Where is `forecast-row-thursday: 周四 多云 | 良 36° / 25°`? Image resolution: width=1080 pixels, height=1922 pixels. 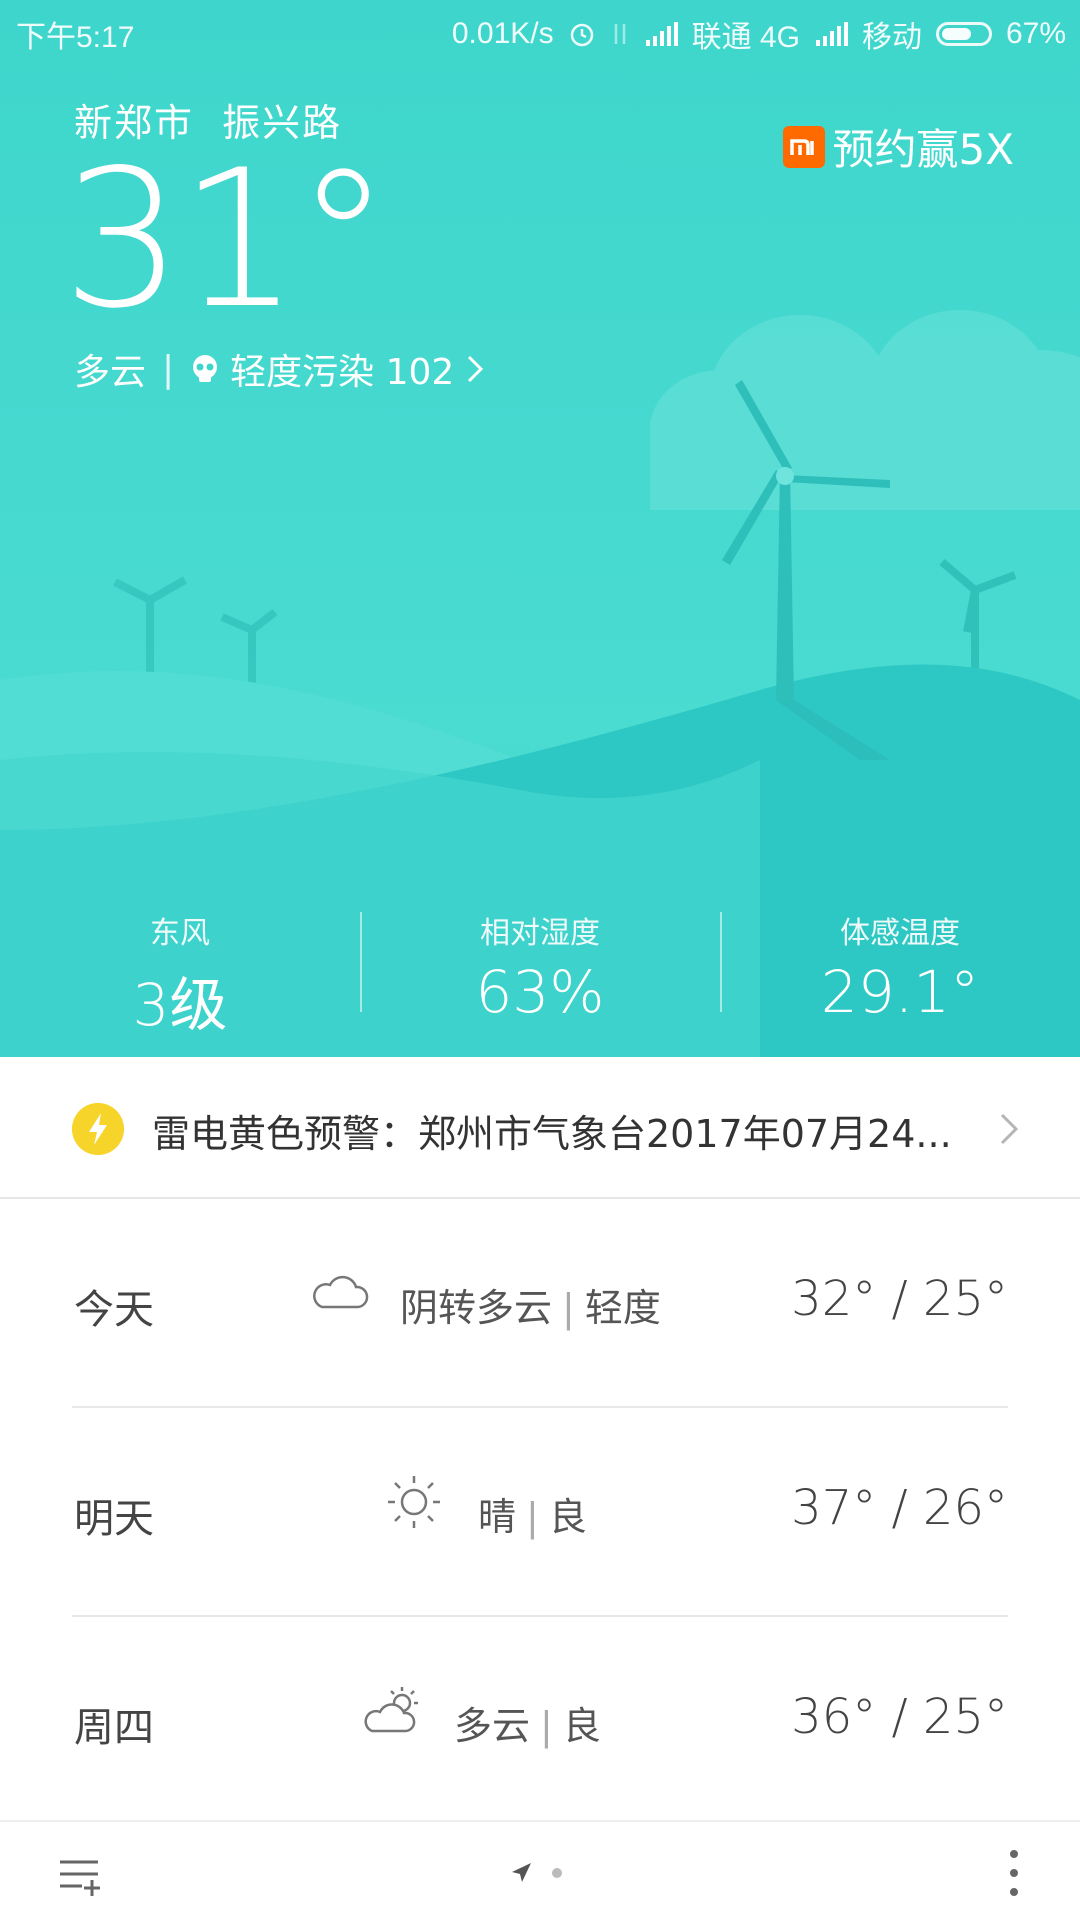 forecast-row-thursday: 周四 多云 | 良 36° / 25° is located at coordinates (540, 1720).